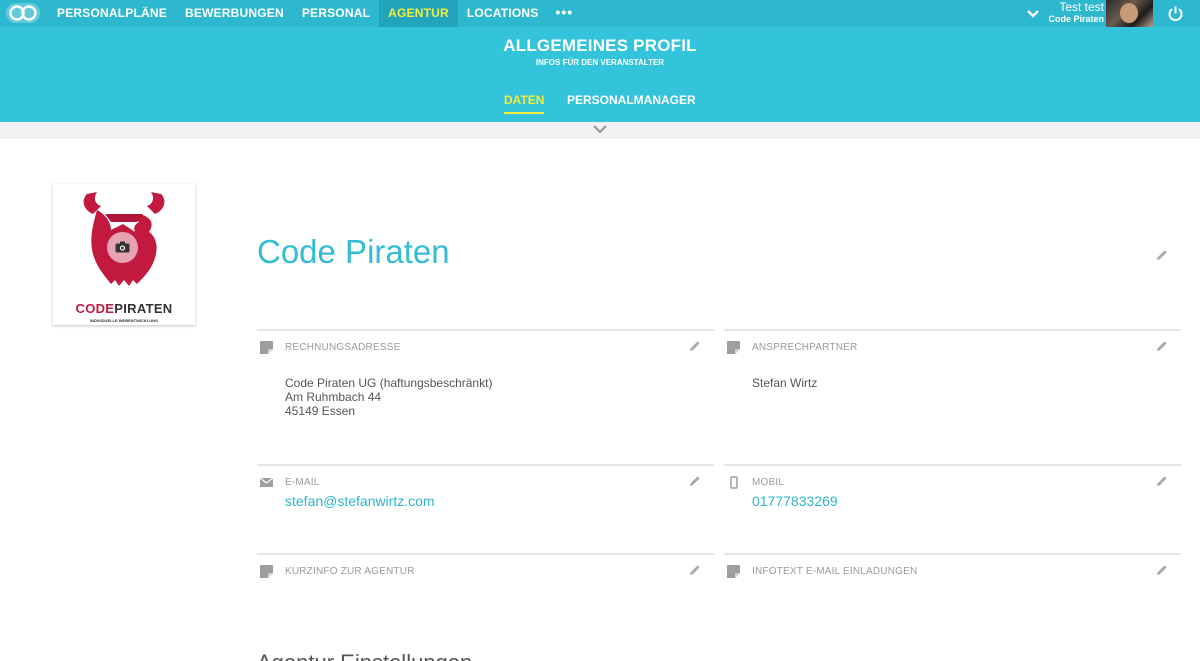  I want to click on logo-brand-text: CODEPIRATEN, so click(124, 308).